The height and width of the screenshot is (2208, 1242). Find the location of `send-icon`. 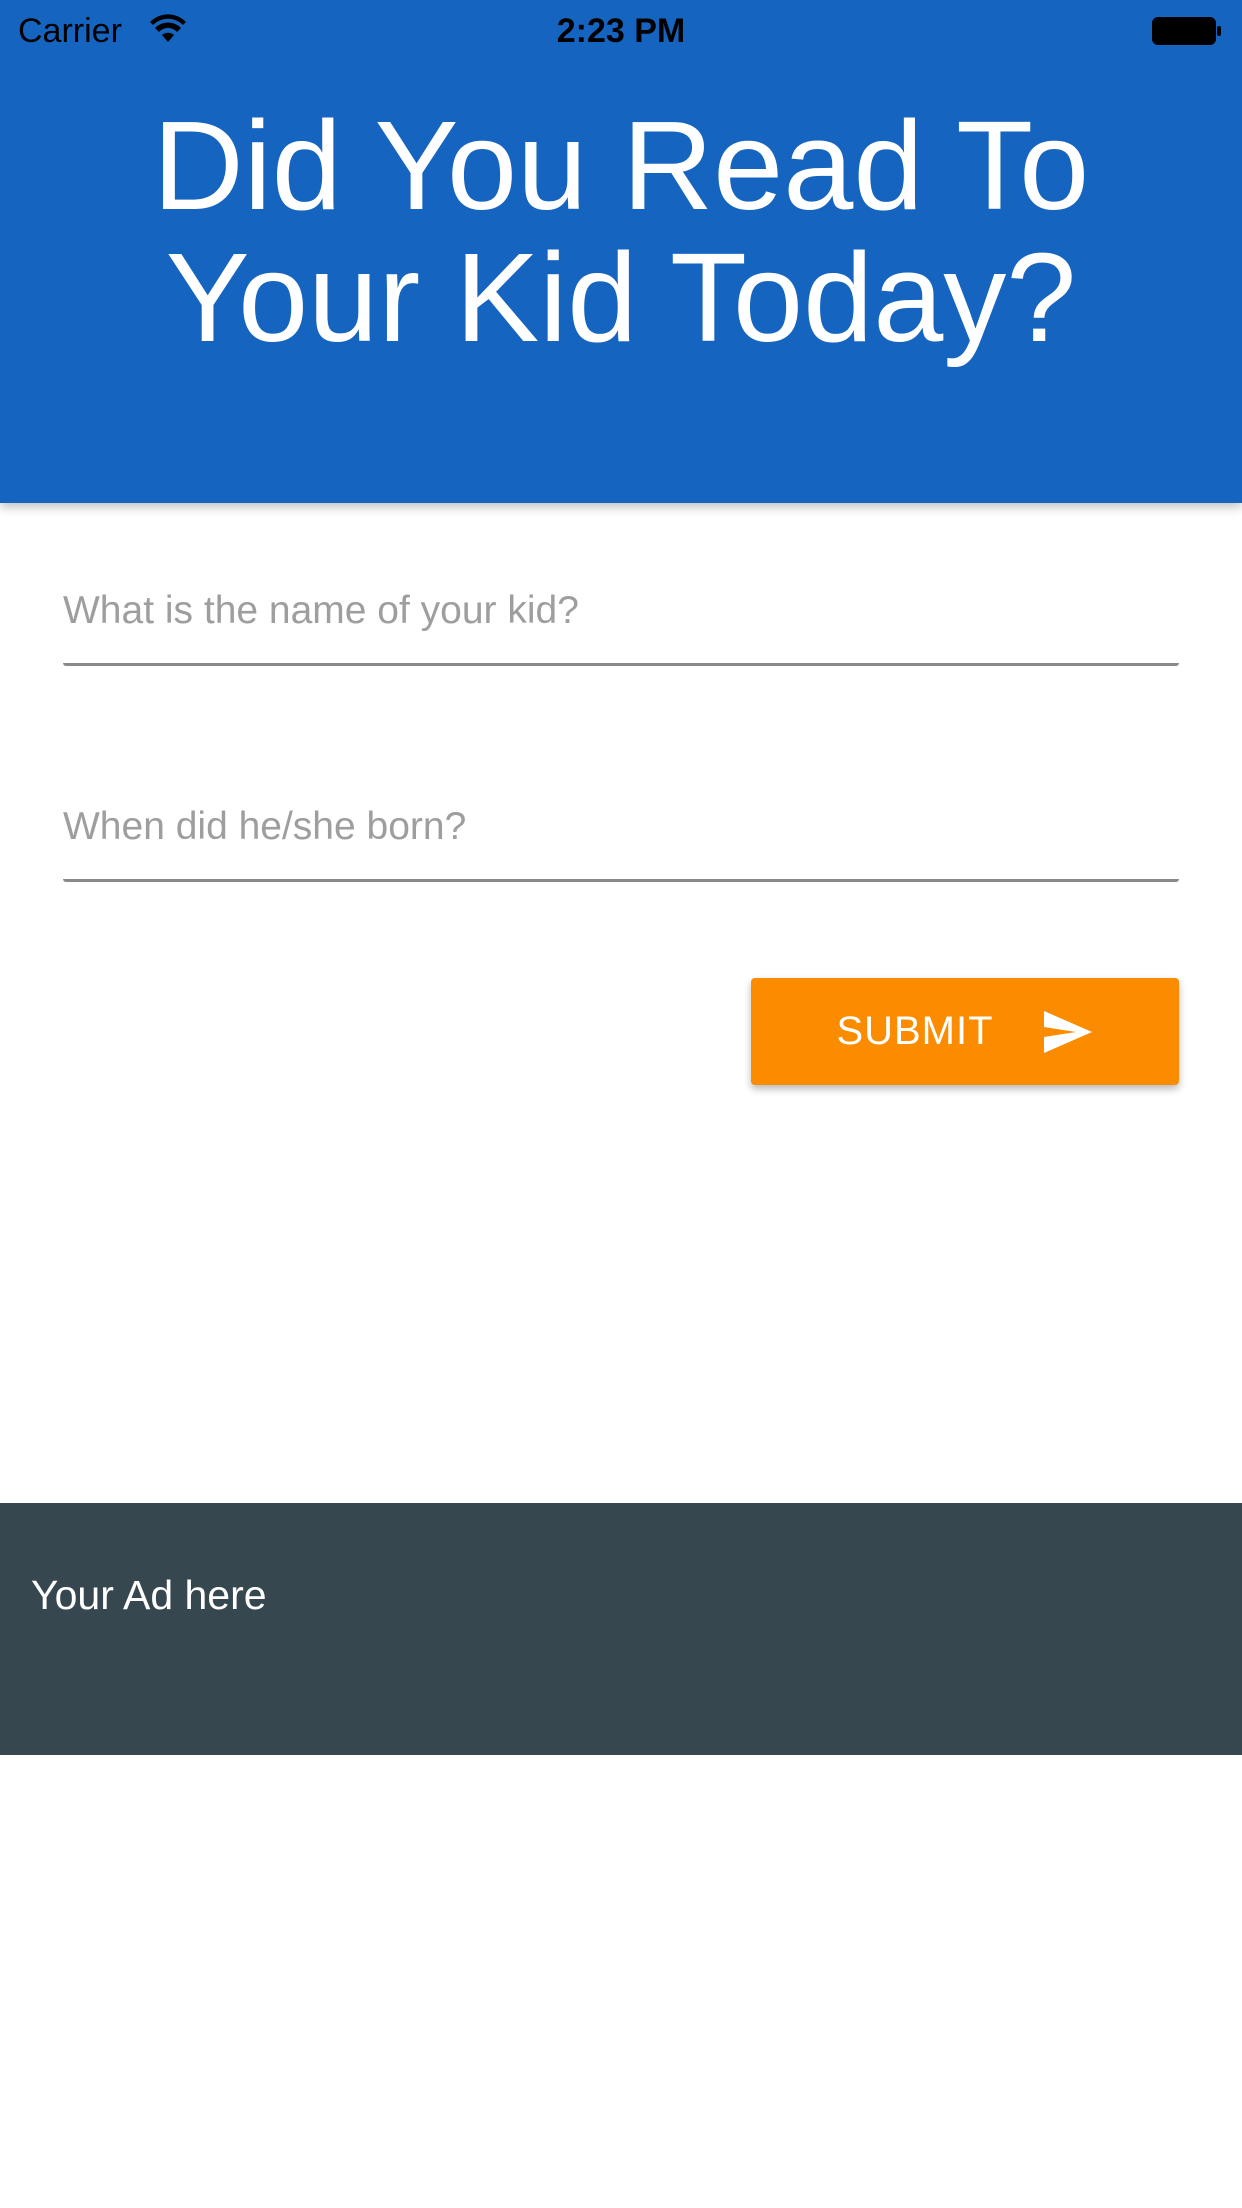

send-icon is located at coordinates (1067, 1031).